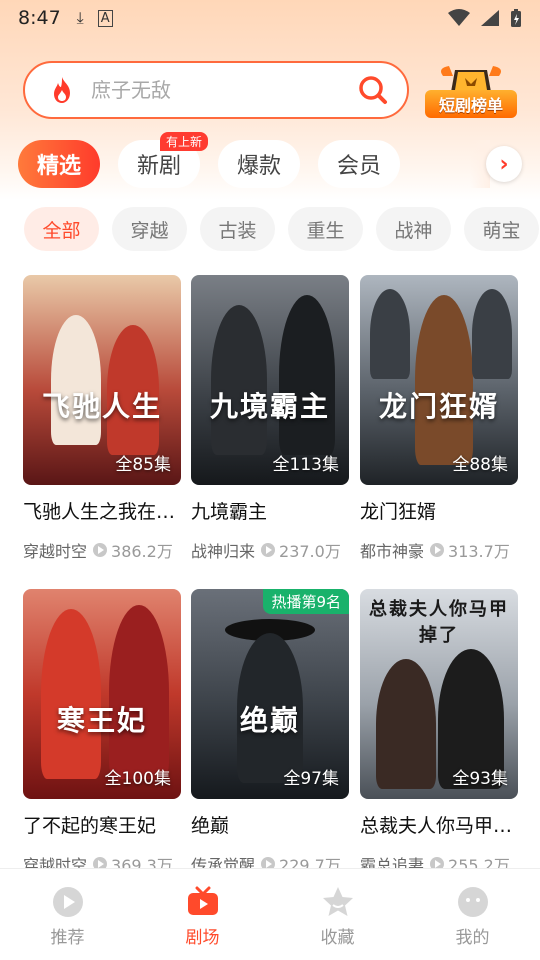 The image size is (540, 960). What do you see at coordinates (183, 141) in the screenshot?
I see `new-badge: 有上新` at bounding box center [183, 141].